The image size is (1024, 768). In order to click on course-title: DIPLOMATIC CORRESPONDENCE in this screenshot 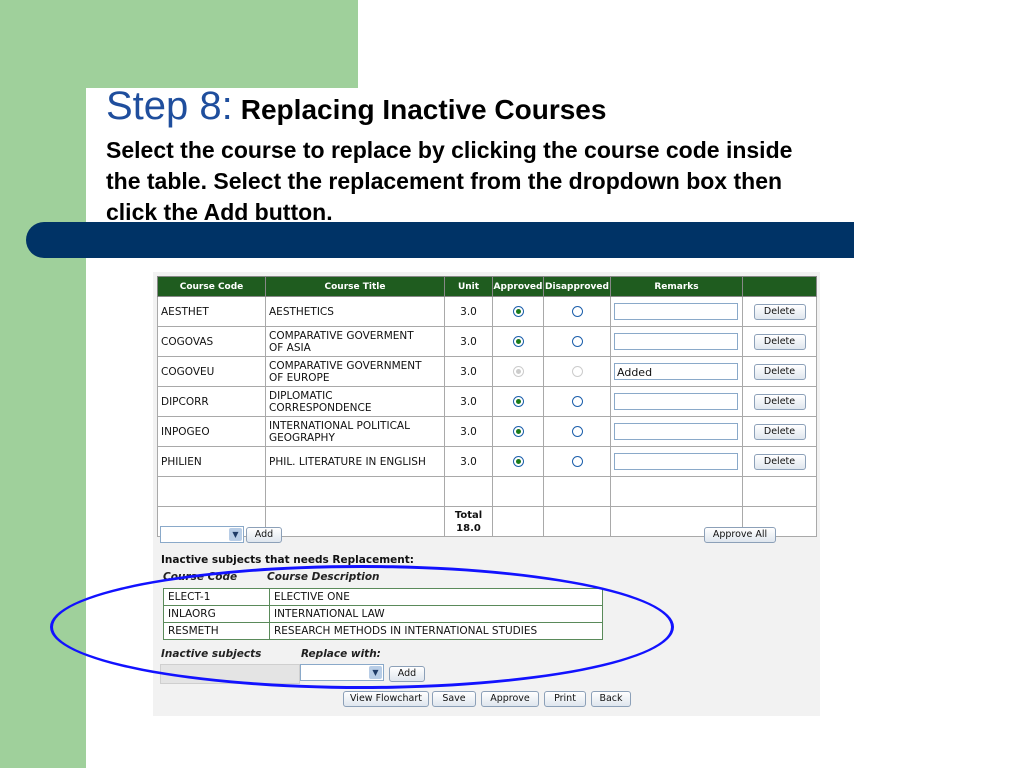, I will do `click(355, 401)`.